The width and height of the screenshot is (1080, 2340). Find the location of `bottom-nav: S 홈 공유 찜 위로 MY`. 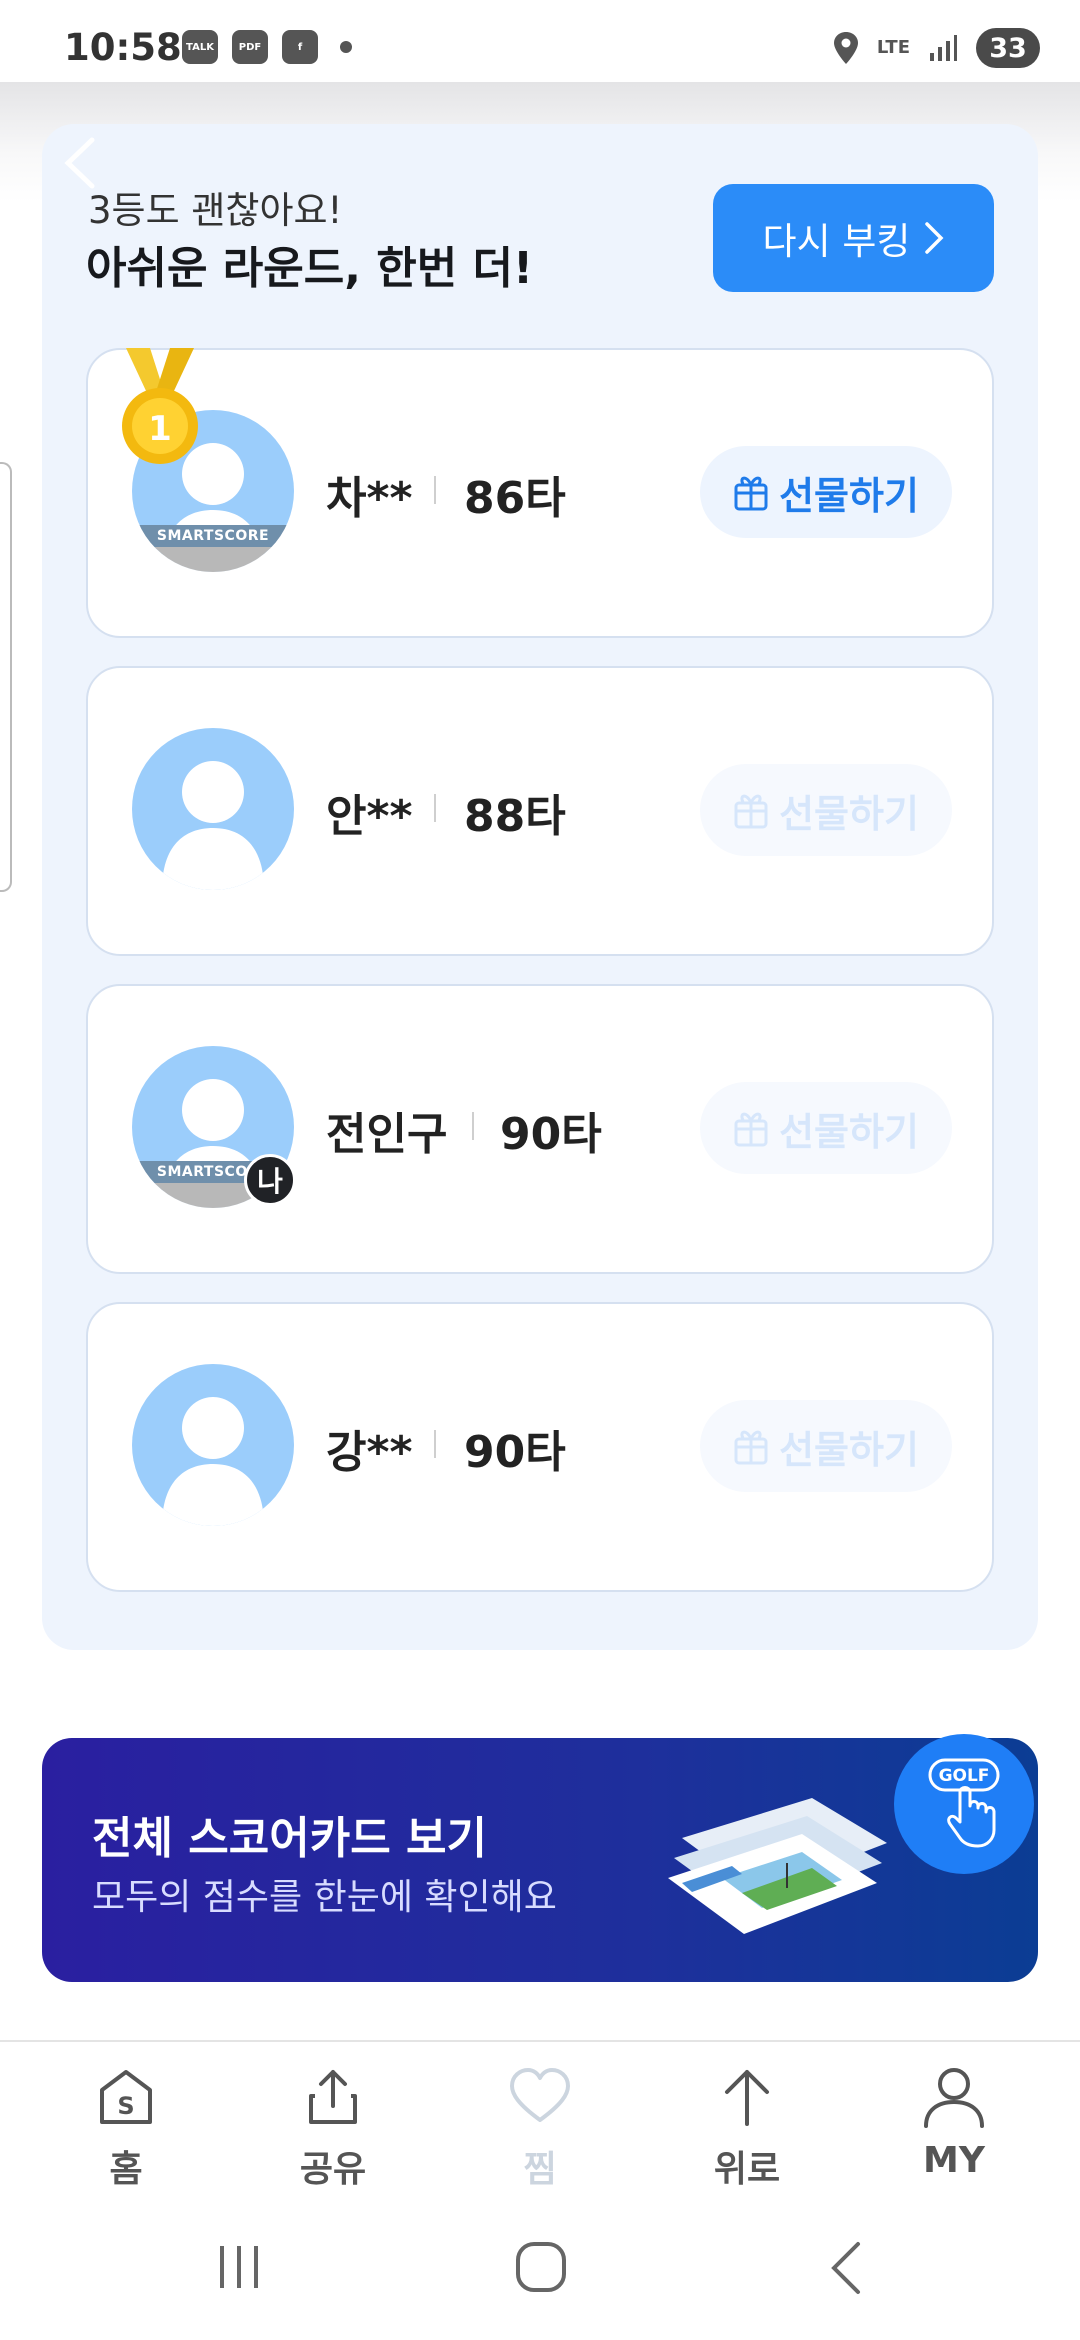

bottom-nav: S 홈 공유 찜 위로 MY is located at coordinates (540, 2115).